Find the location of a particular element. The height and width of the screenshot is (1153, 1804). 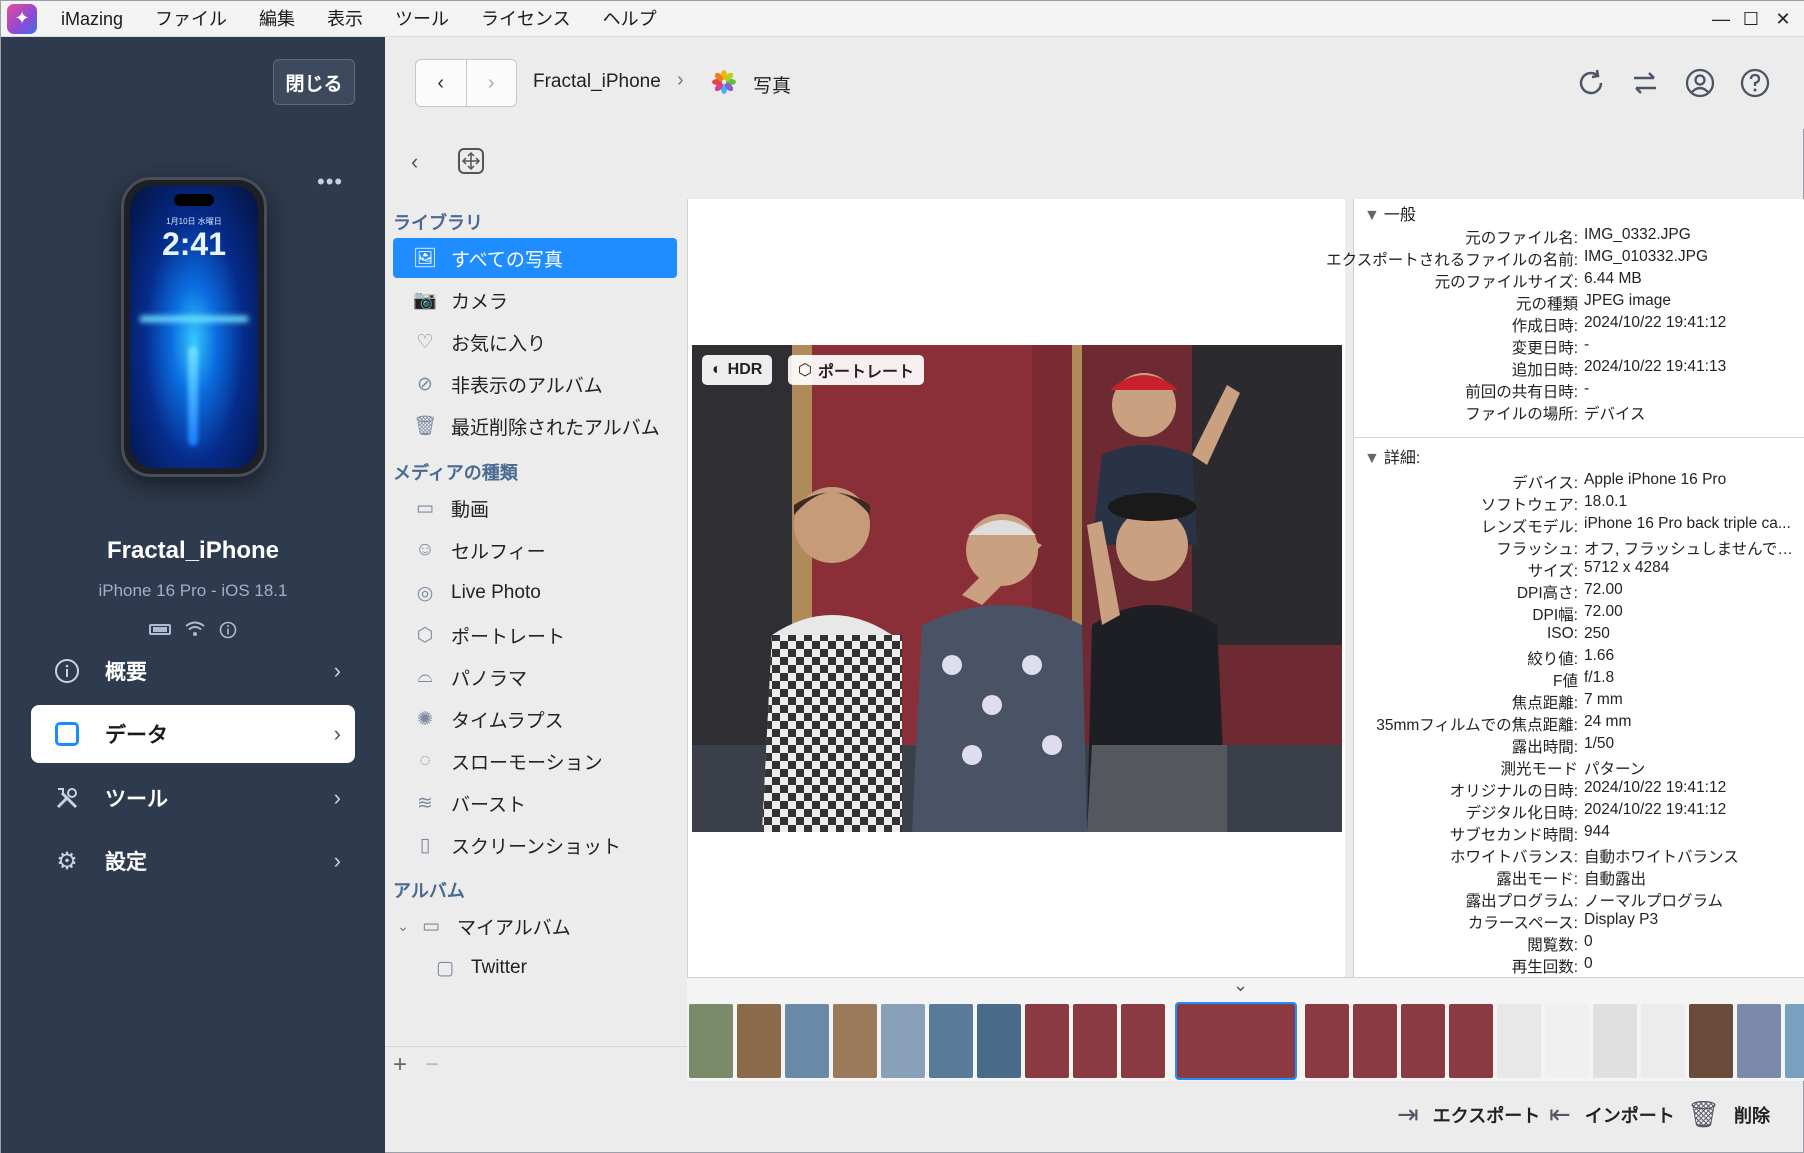

info-value: デバイス is located at coordinates (1615, 413).